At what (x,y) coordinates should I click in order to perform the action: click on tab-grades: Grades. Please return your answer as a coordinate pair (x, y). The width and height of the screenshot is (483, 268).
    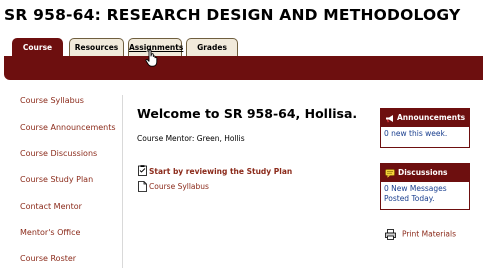
    Looking at the image, I should click on (212, 47).